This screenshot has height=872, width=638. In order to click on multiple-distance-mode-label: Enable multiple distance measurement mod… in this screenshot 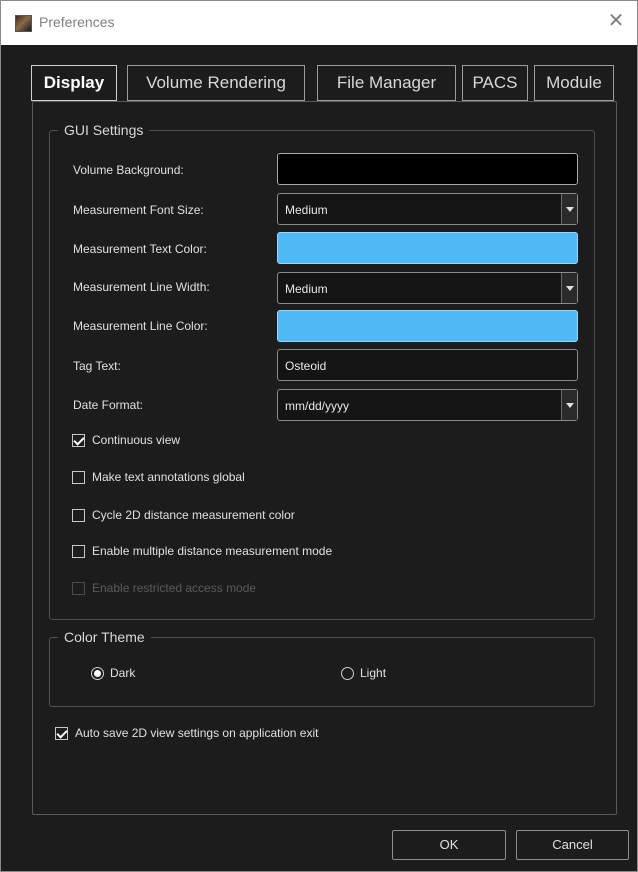, I will do `click(212, 551)`.